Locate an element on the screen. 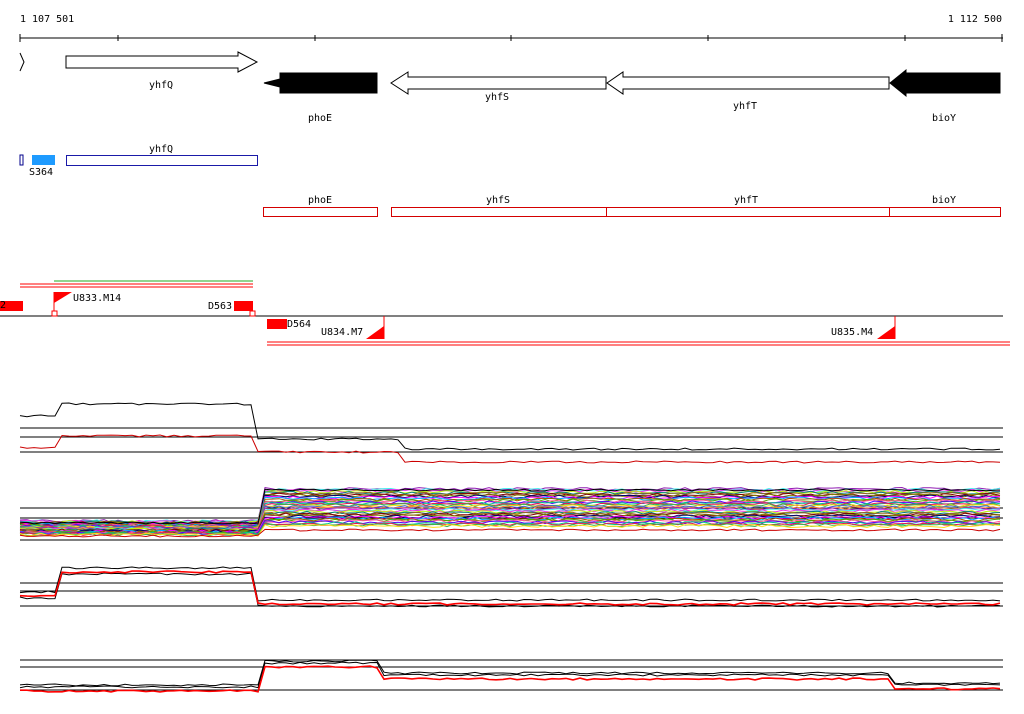 Image resolution: width=1024 pixels, height=714 pixels. feature-track-minus is located at coordinates (632, 212).